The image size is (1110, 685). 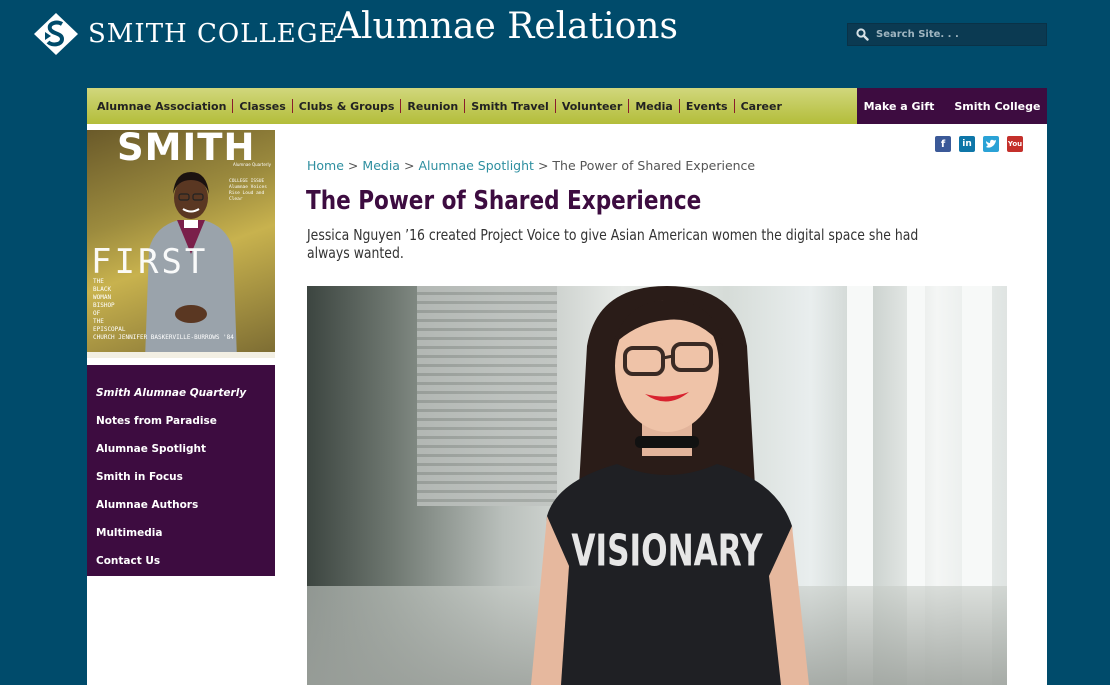 What do you see at coordinates (1015, 144) in the screenshot?
I see `youtube-icon: You` at bounding box center [1015, 144].